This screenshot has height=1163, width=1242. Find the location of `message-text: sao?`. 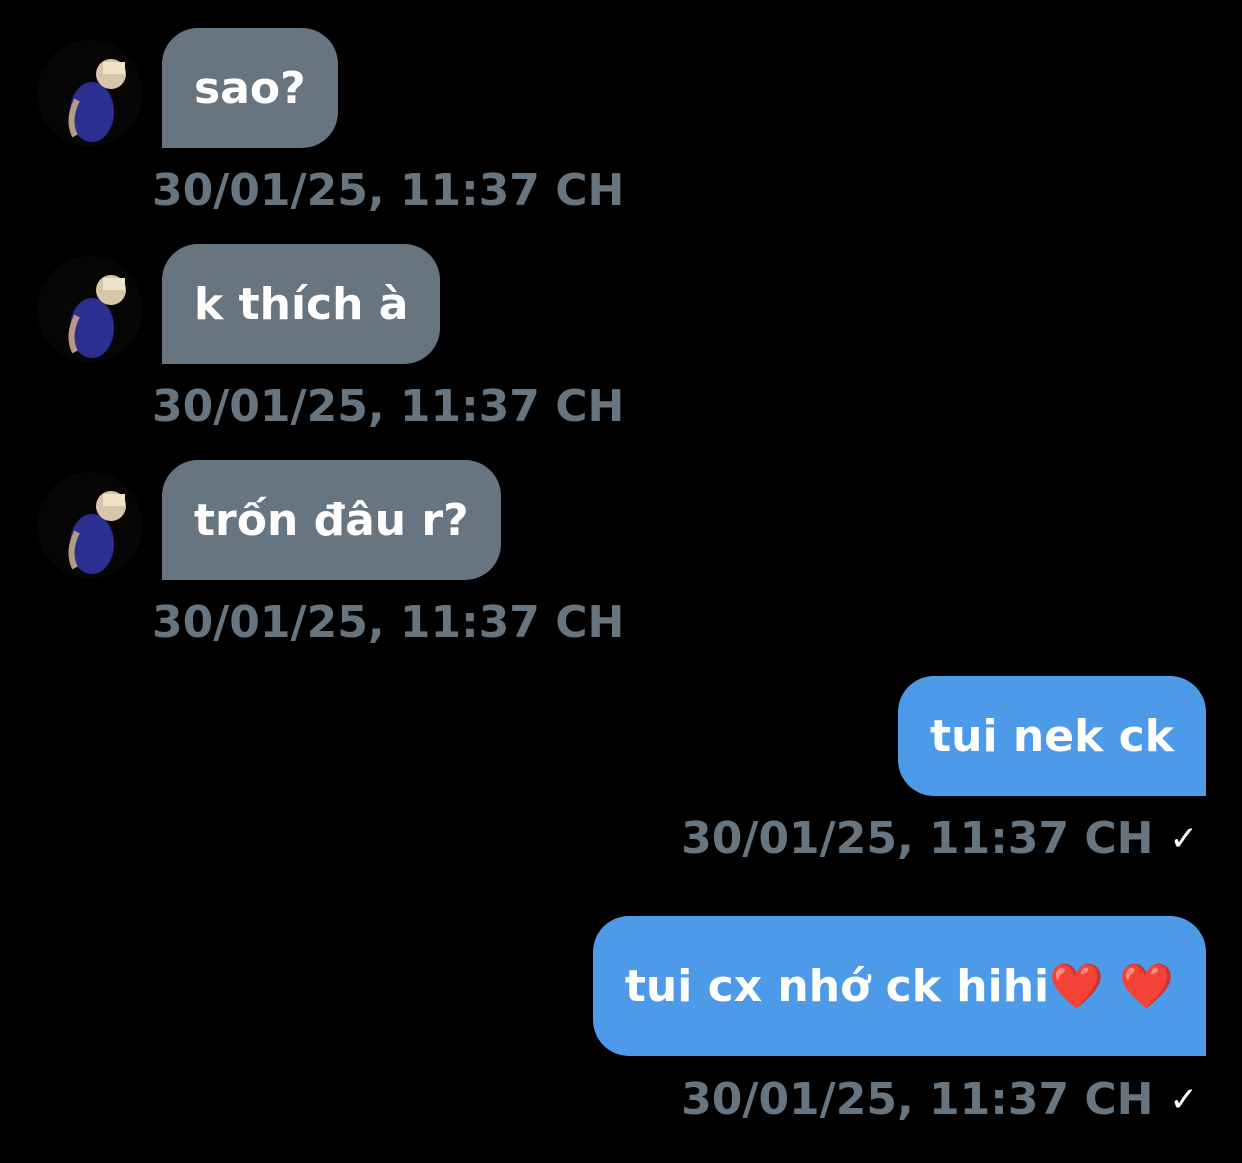

message-text: sao? is located at coordinates (250, 88).